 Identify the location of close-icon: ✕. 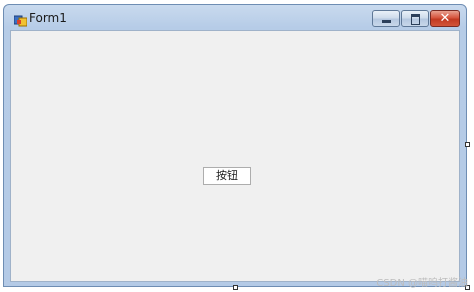
(445, 18).